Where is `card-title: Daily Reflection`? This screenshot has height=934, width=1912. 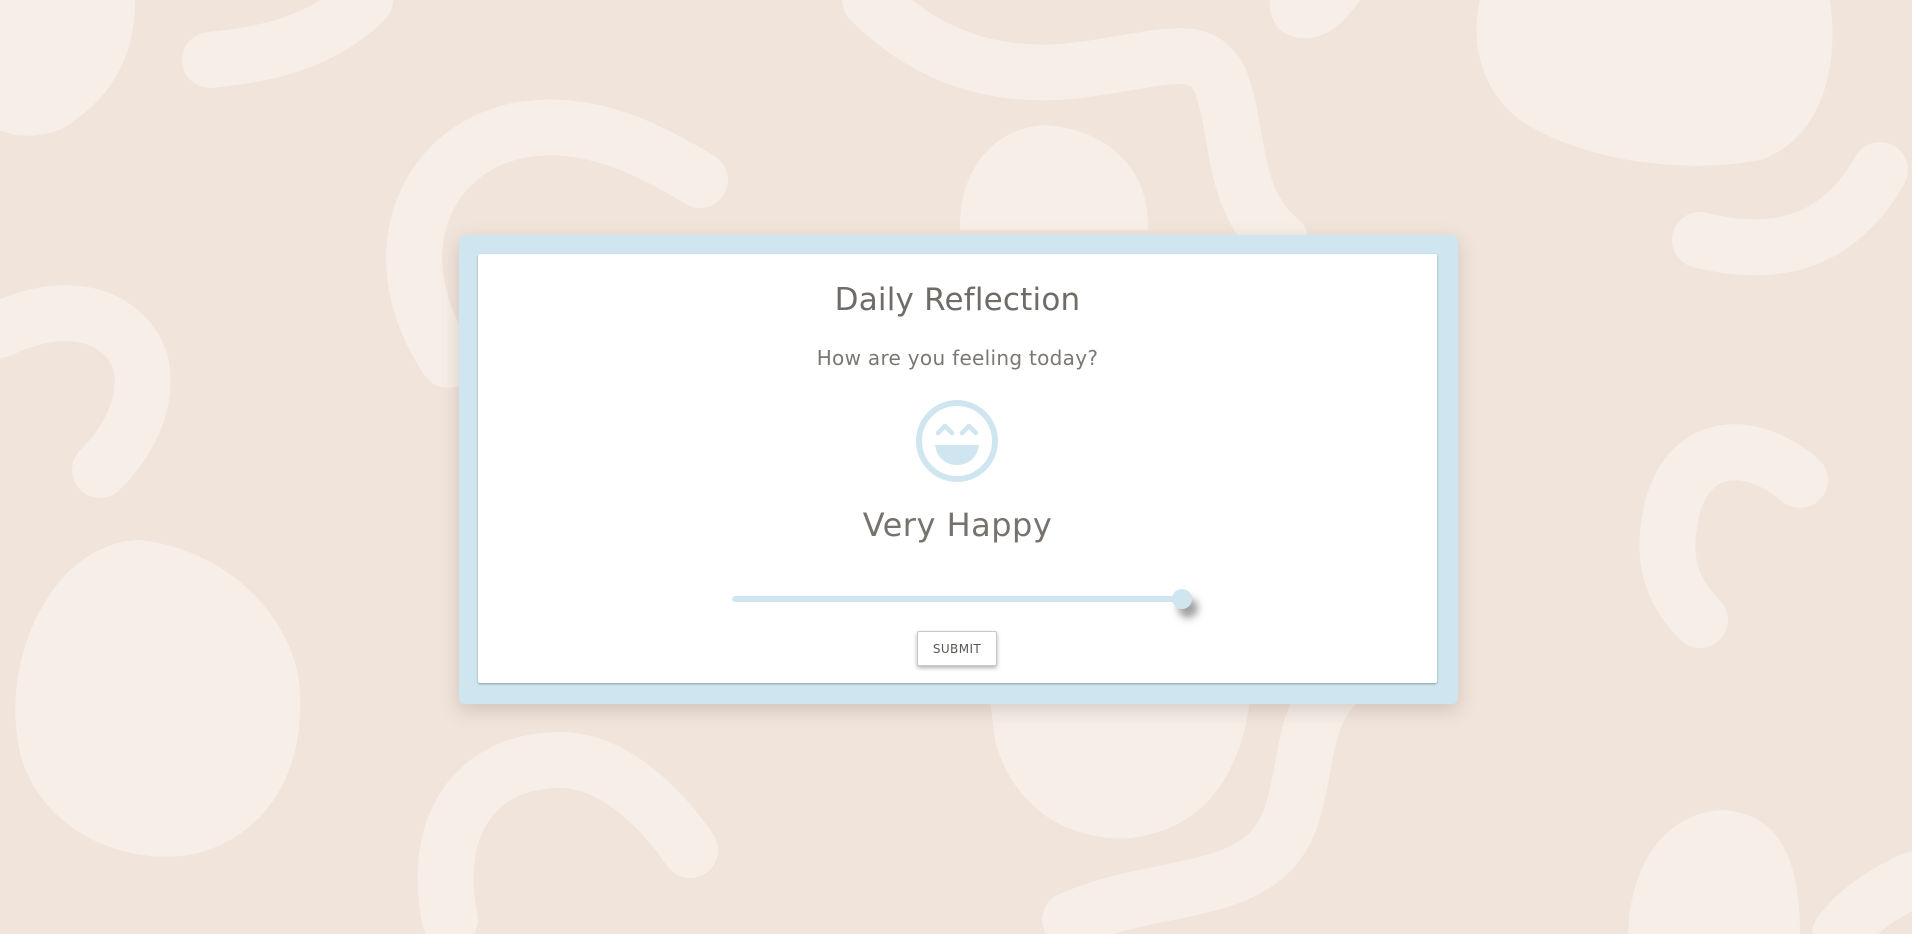
card-title: Daily Reflection is located at coordinates (957, 300).